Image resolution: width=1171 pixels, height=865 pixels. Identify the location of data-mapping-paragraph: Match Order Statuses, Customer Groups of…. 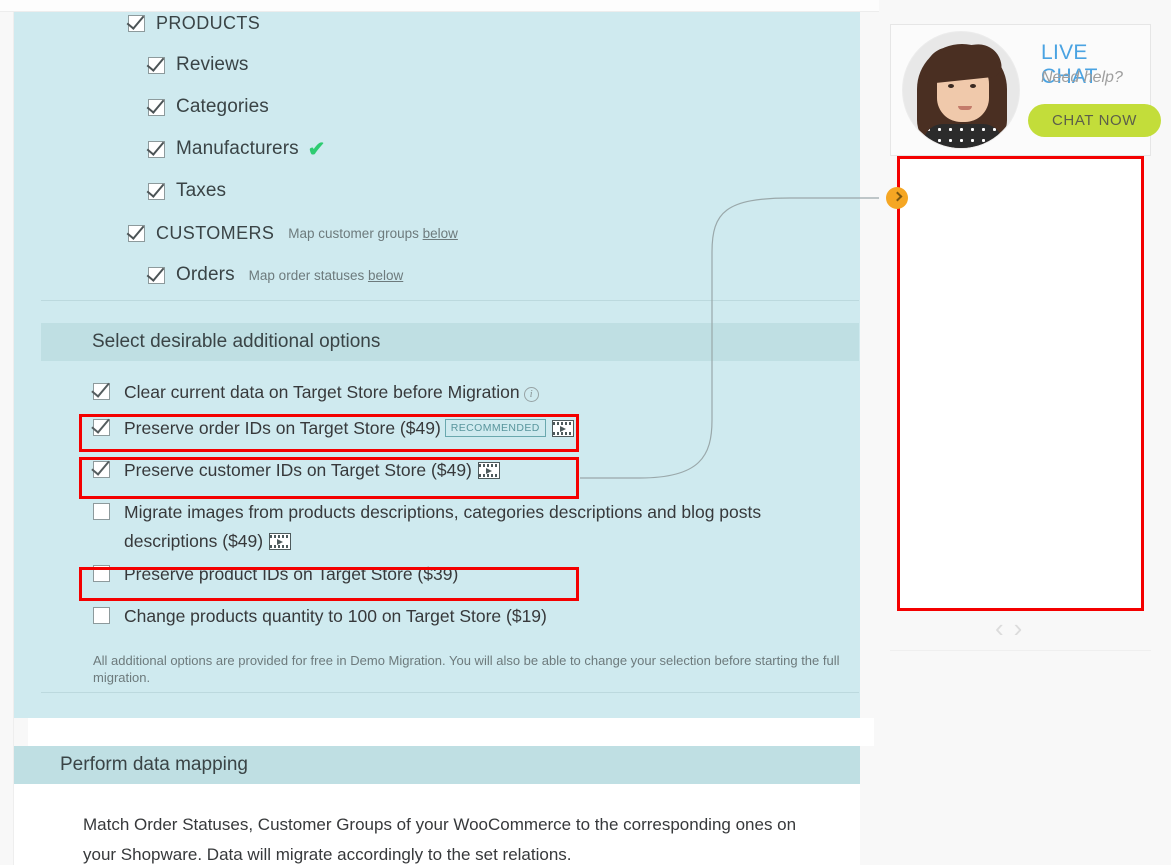
(440, 839).